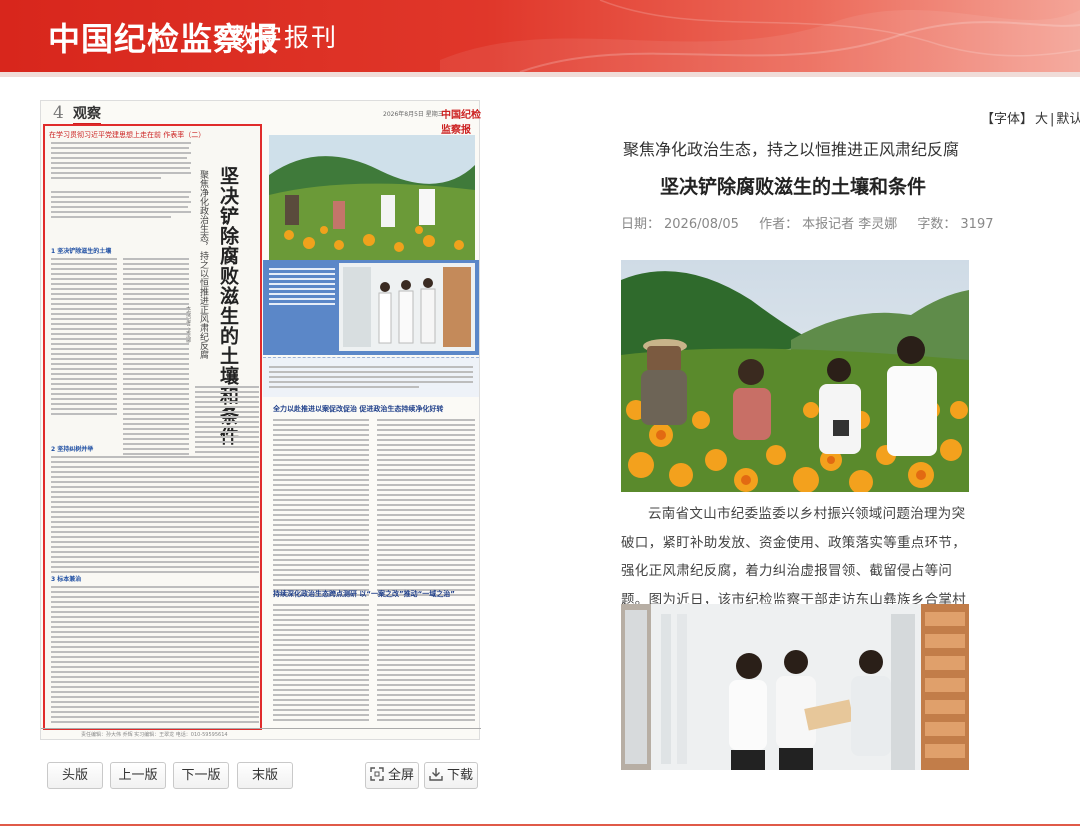 This screenshot has height=835, width=1080. I want to click on page-reading-box, so click(371, 377).